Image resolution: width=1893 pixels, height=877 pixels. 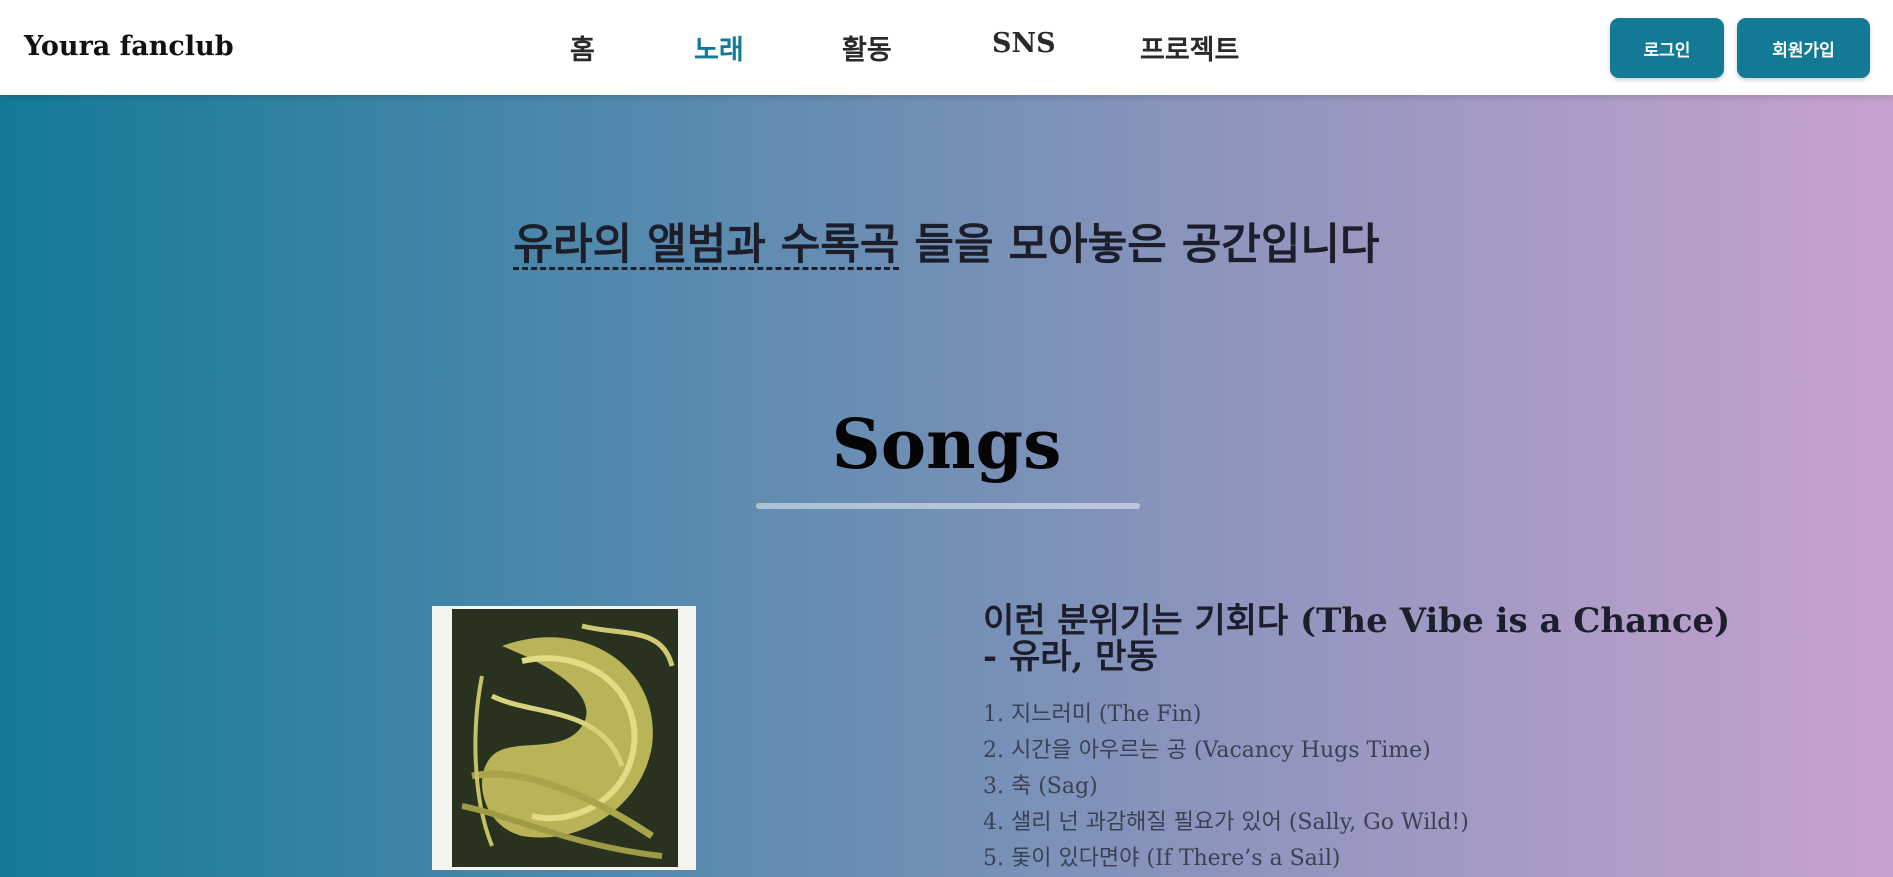 I want to click on login-button: 로그인, so click(x=1667, y=48).